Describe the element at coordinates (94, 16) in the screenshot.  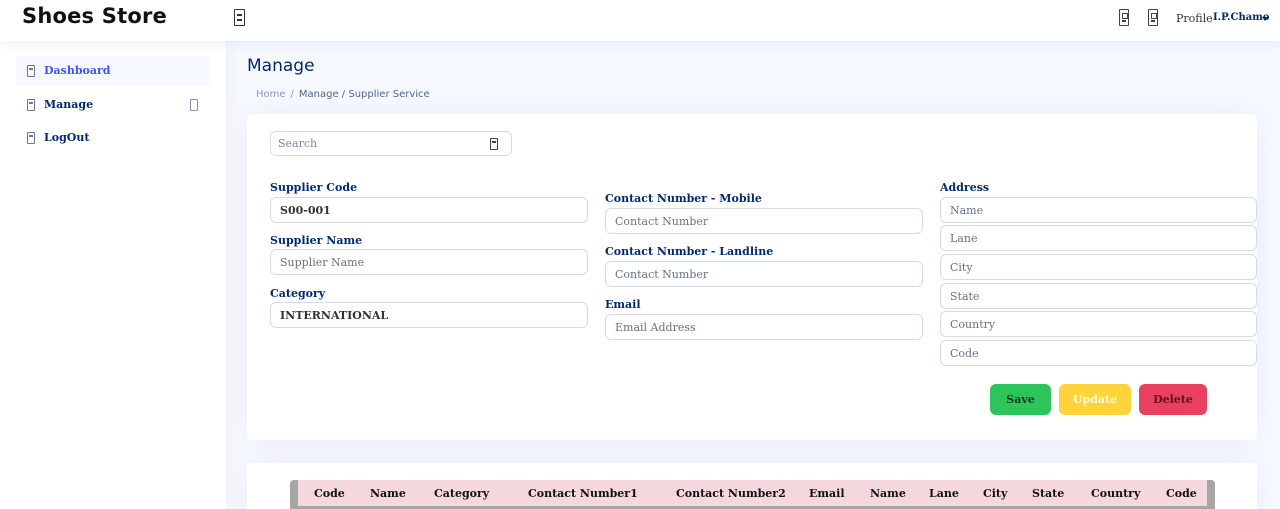
I see `brand-logo: Shoes Store` at that location.